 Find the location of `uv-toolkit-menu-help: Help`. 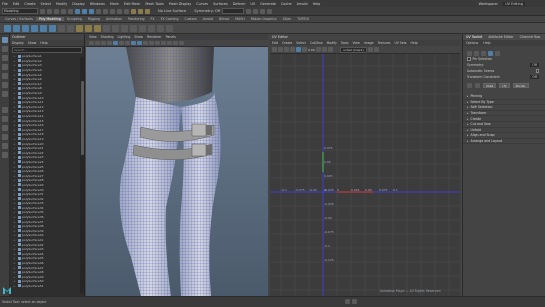

uv-toolkit-menu-help: Help is located at coordinates (486, 43).